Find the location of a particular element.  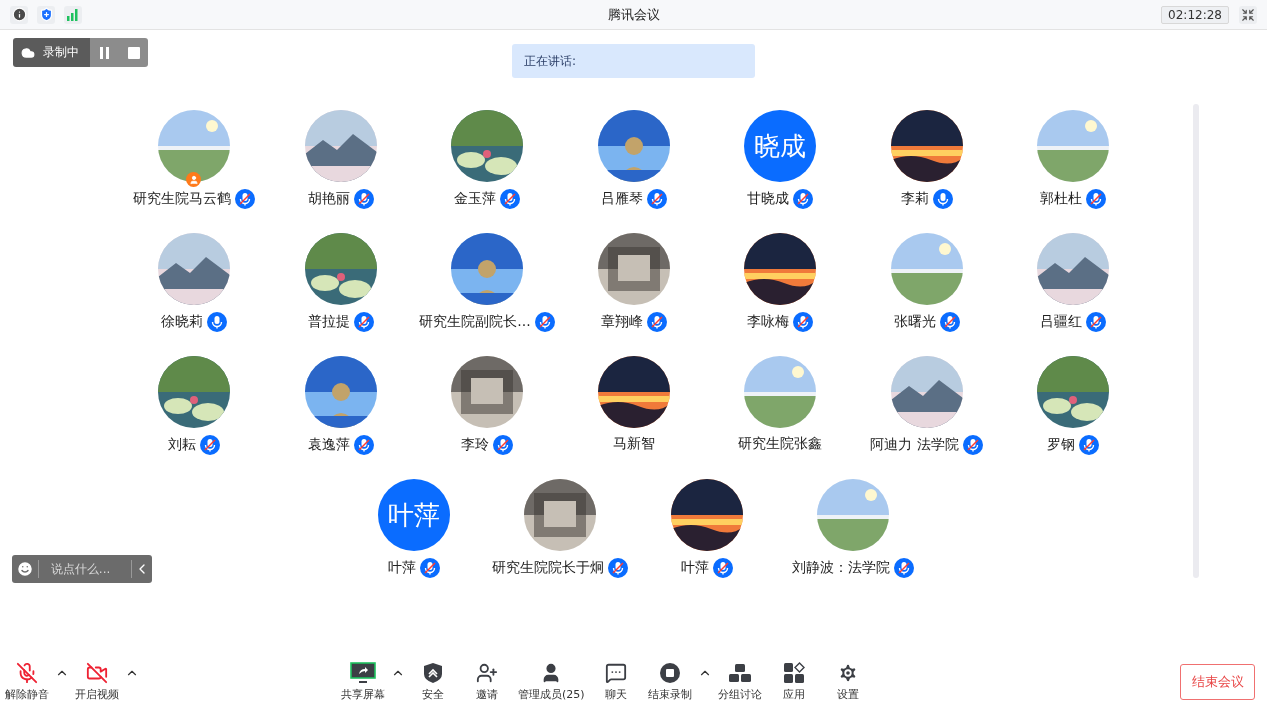

stop-icon is located at coordinates (133, 52).